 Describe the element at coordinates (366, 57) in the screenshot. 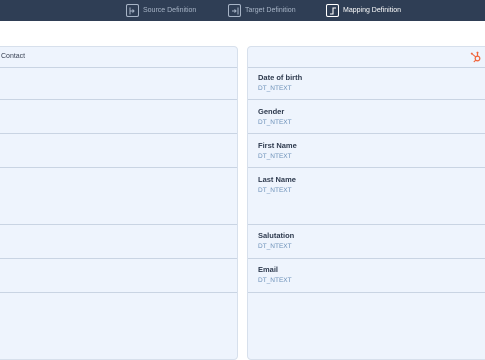

I see `target-panel-header` at that location.